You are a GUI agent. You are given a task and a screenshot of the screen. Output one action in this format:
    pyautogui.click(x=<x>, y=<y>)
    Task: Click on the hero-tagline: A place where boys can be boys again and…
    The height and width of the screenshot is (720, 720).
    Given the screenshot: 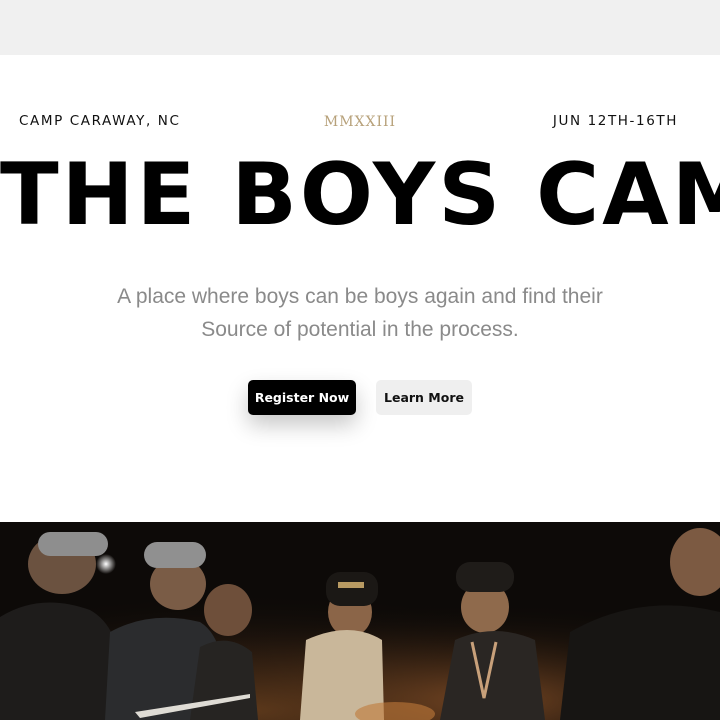 What is the action you would take?
    pyautogui.click(x=360, y=313)
    